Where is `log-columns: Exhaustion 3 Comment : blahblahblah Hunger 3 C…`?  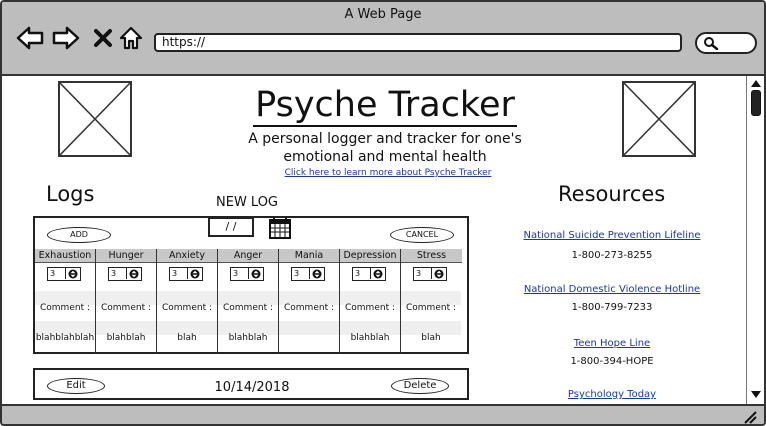
log-columns: Exhaustion 3 Comment : blahblahblah Hunger 3 C… is located at coordinates (250, 301).